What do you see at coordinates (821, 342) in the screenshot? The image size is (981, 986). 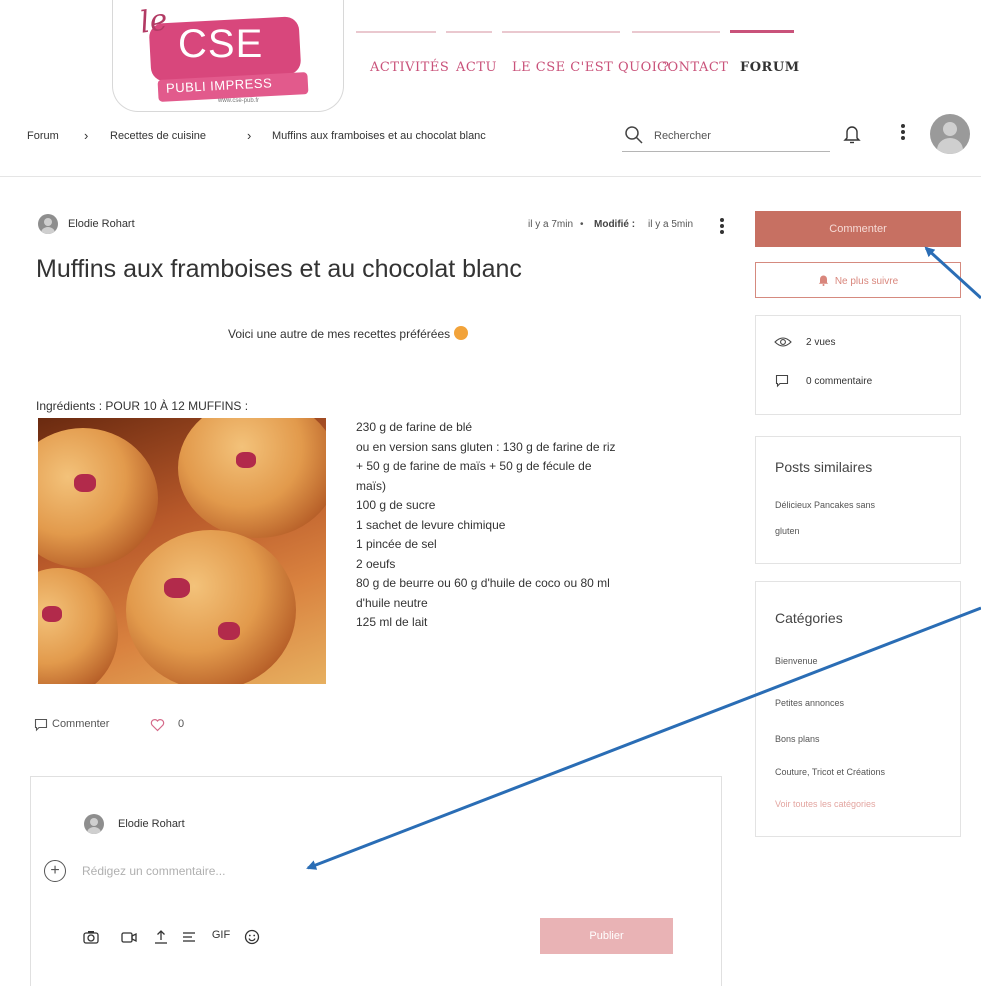 I see `views-count: 2 vues` at bounding box center [821, 342].